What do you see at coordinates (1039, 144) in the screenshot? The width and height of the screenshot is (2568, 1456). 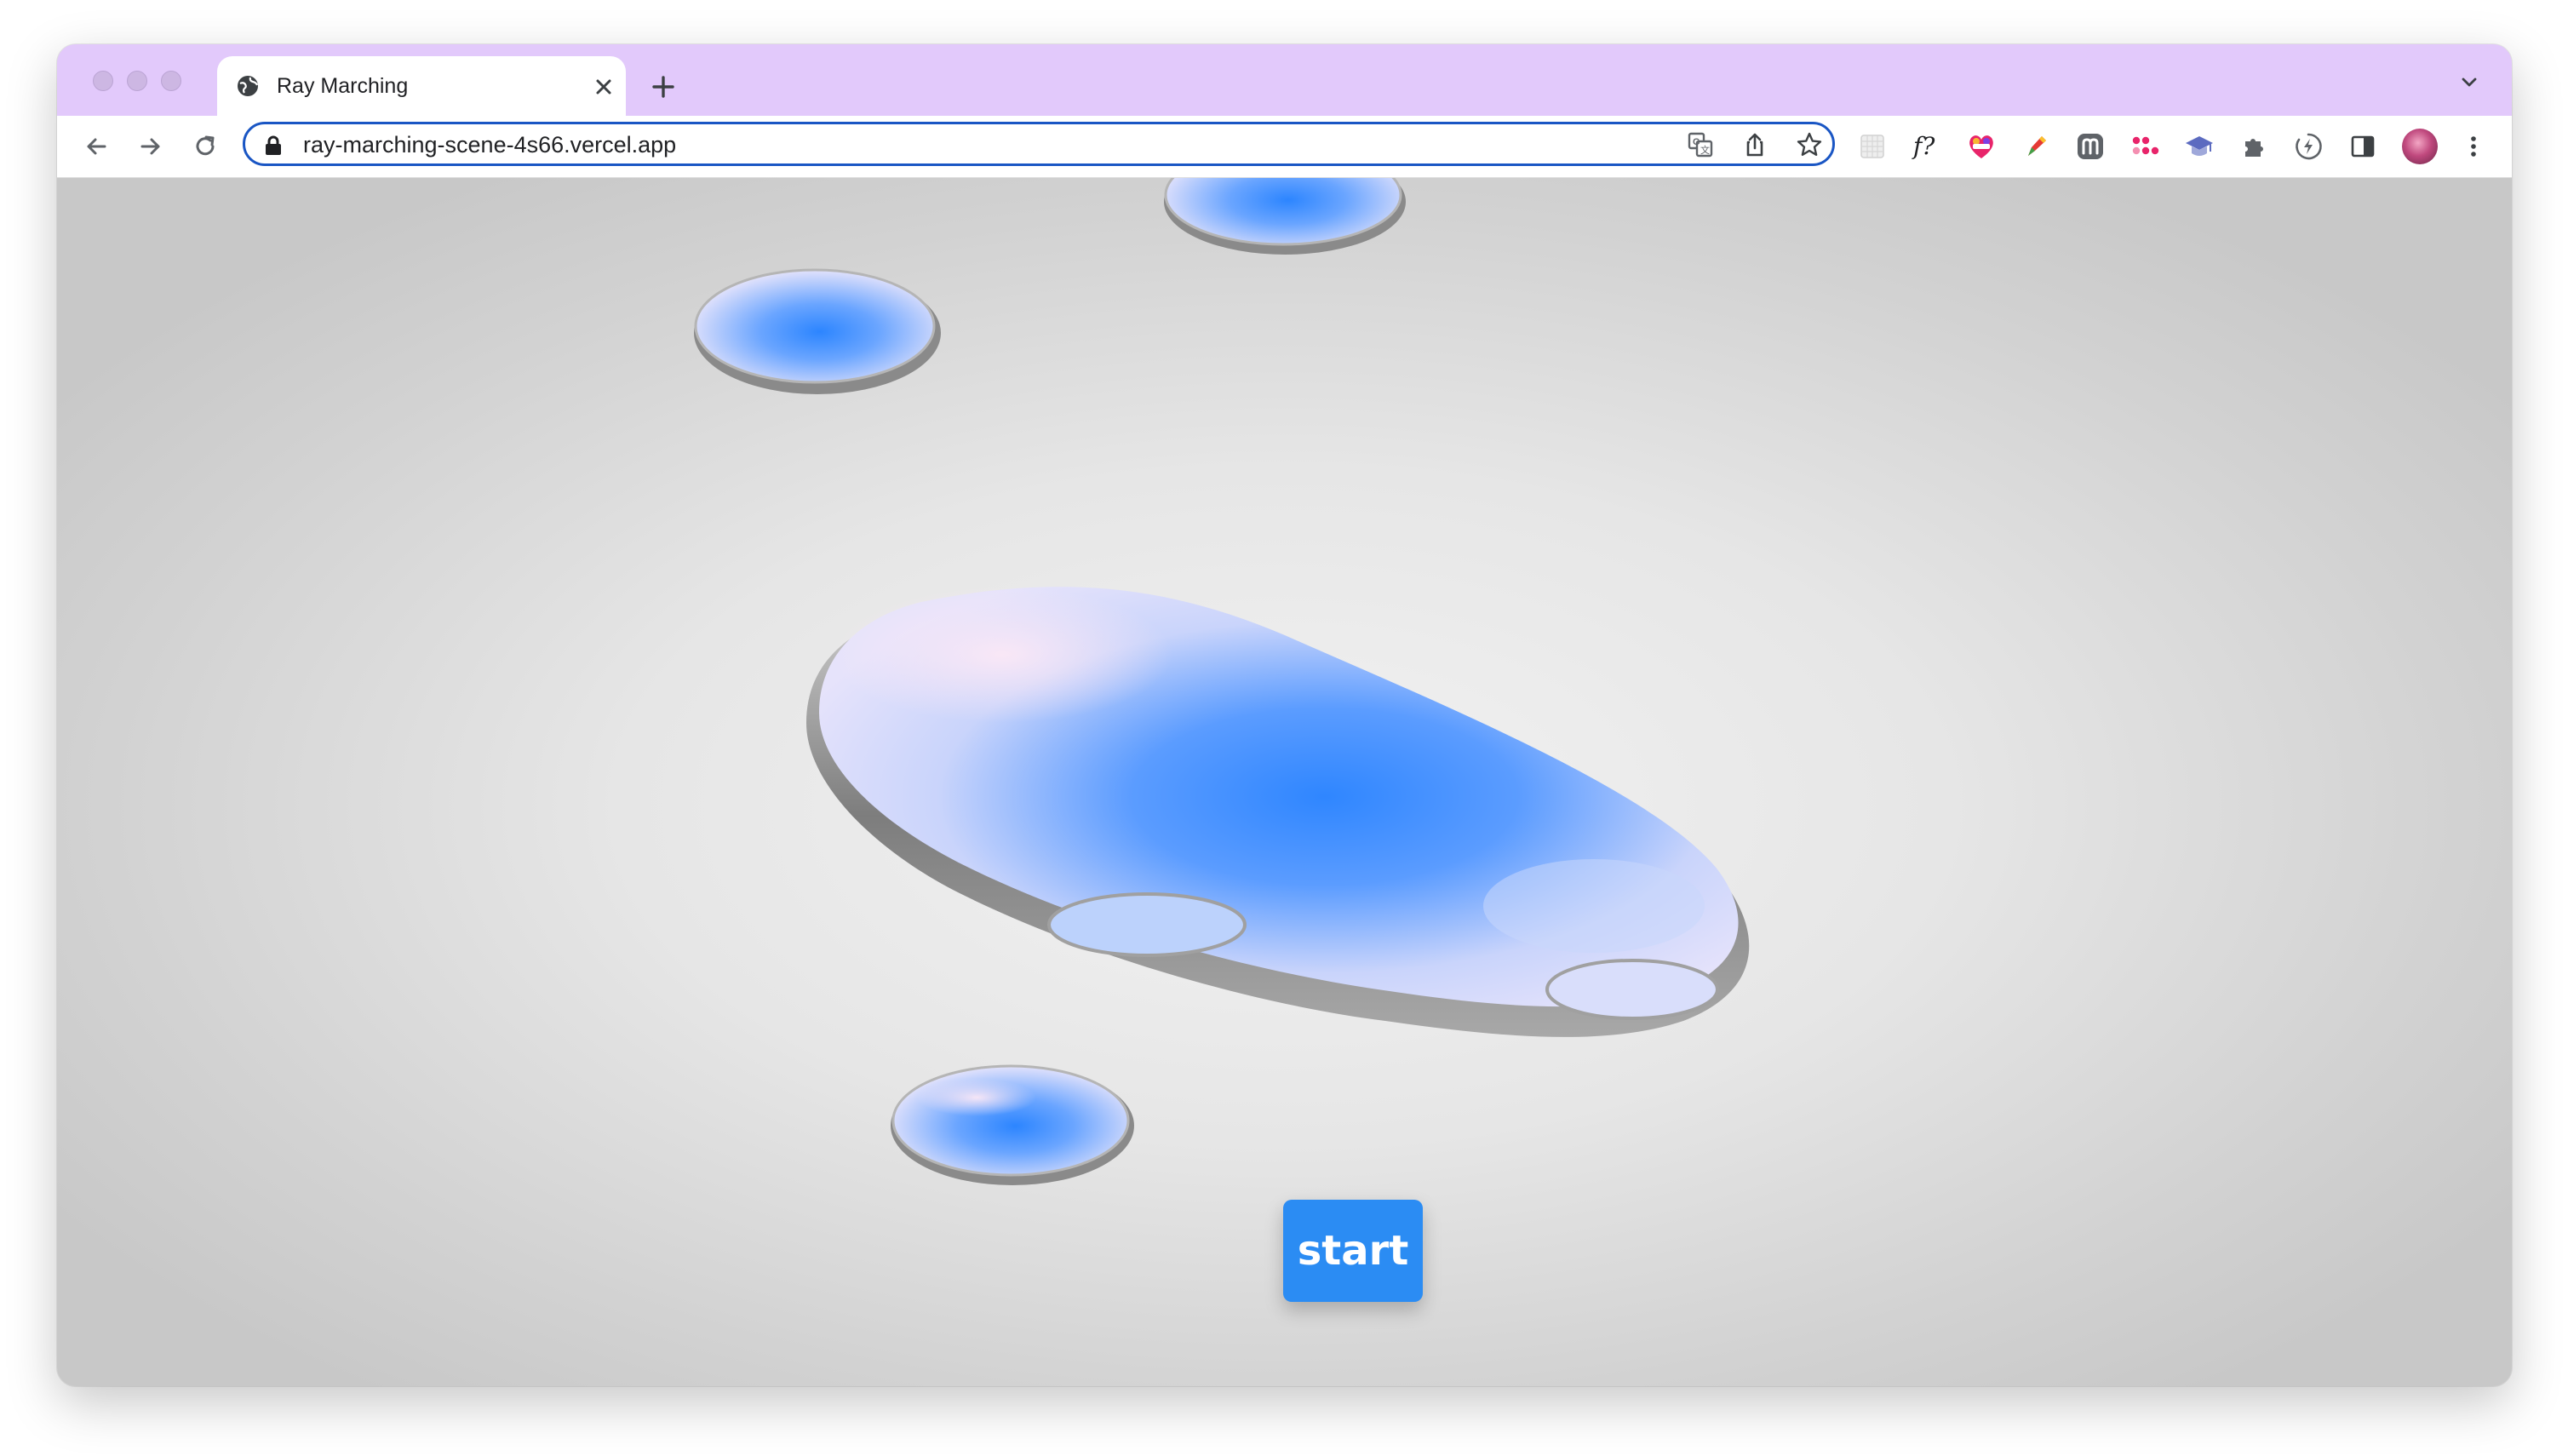 I see `address-bar: ray-marching-scene-4s66.vercel.app G 文` at bounding box center [1039, 144].